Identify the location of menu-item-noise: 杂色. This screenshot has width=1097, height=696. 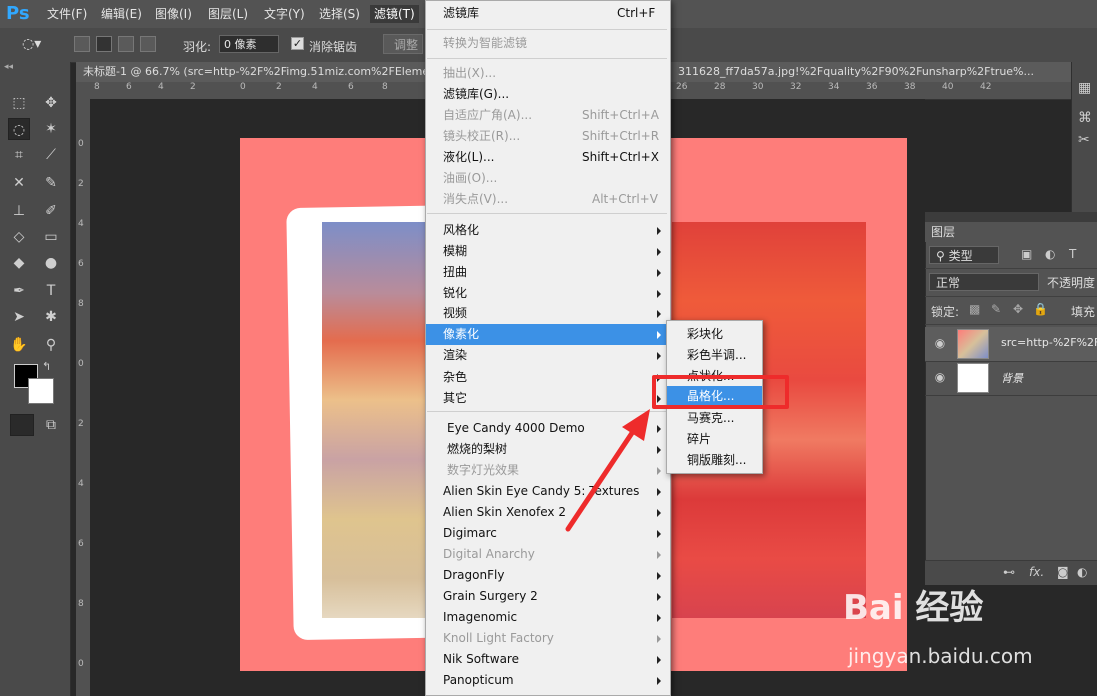
(455, 377).